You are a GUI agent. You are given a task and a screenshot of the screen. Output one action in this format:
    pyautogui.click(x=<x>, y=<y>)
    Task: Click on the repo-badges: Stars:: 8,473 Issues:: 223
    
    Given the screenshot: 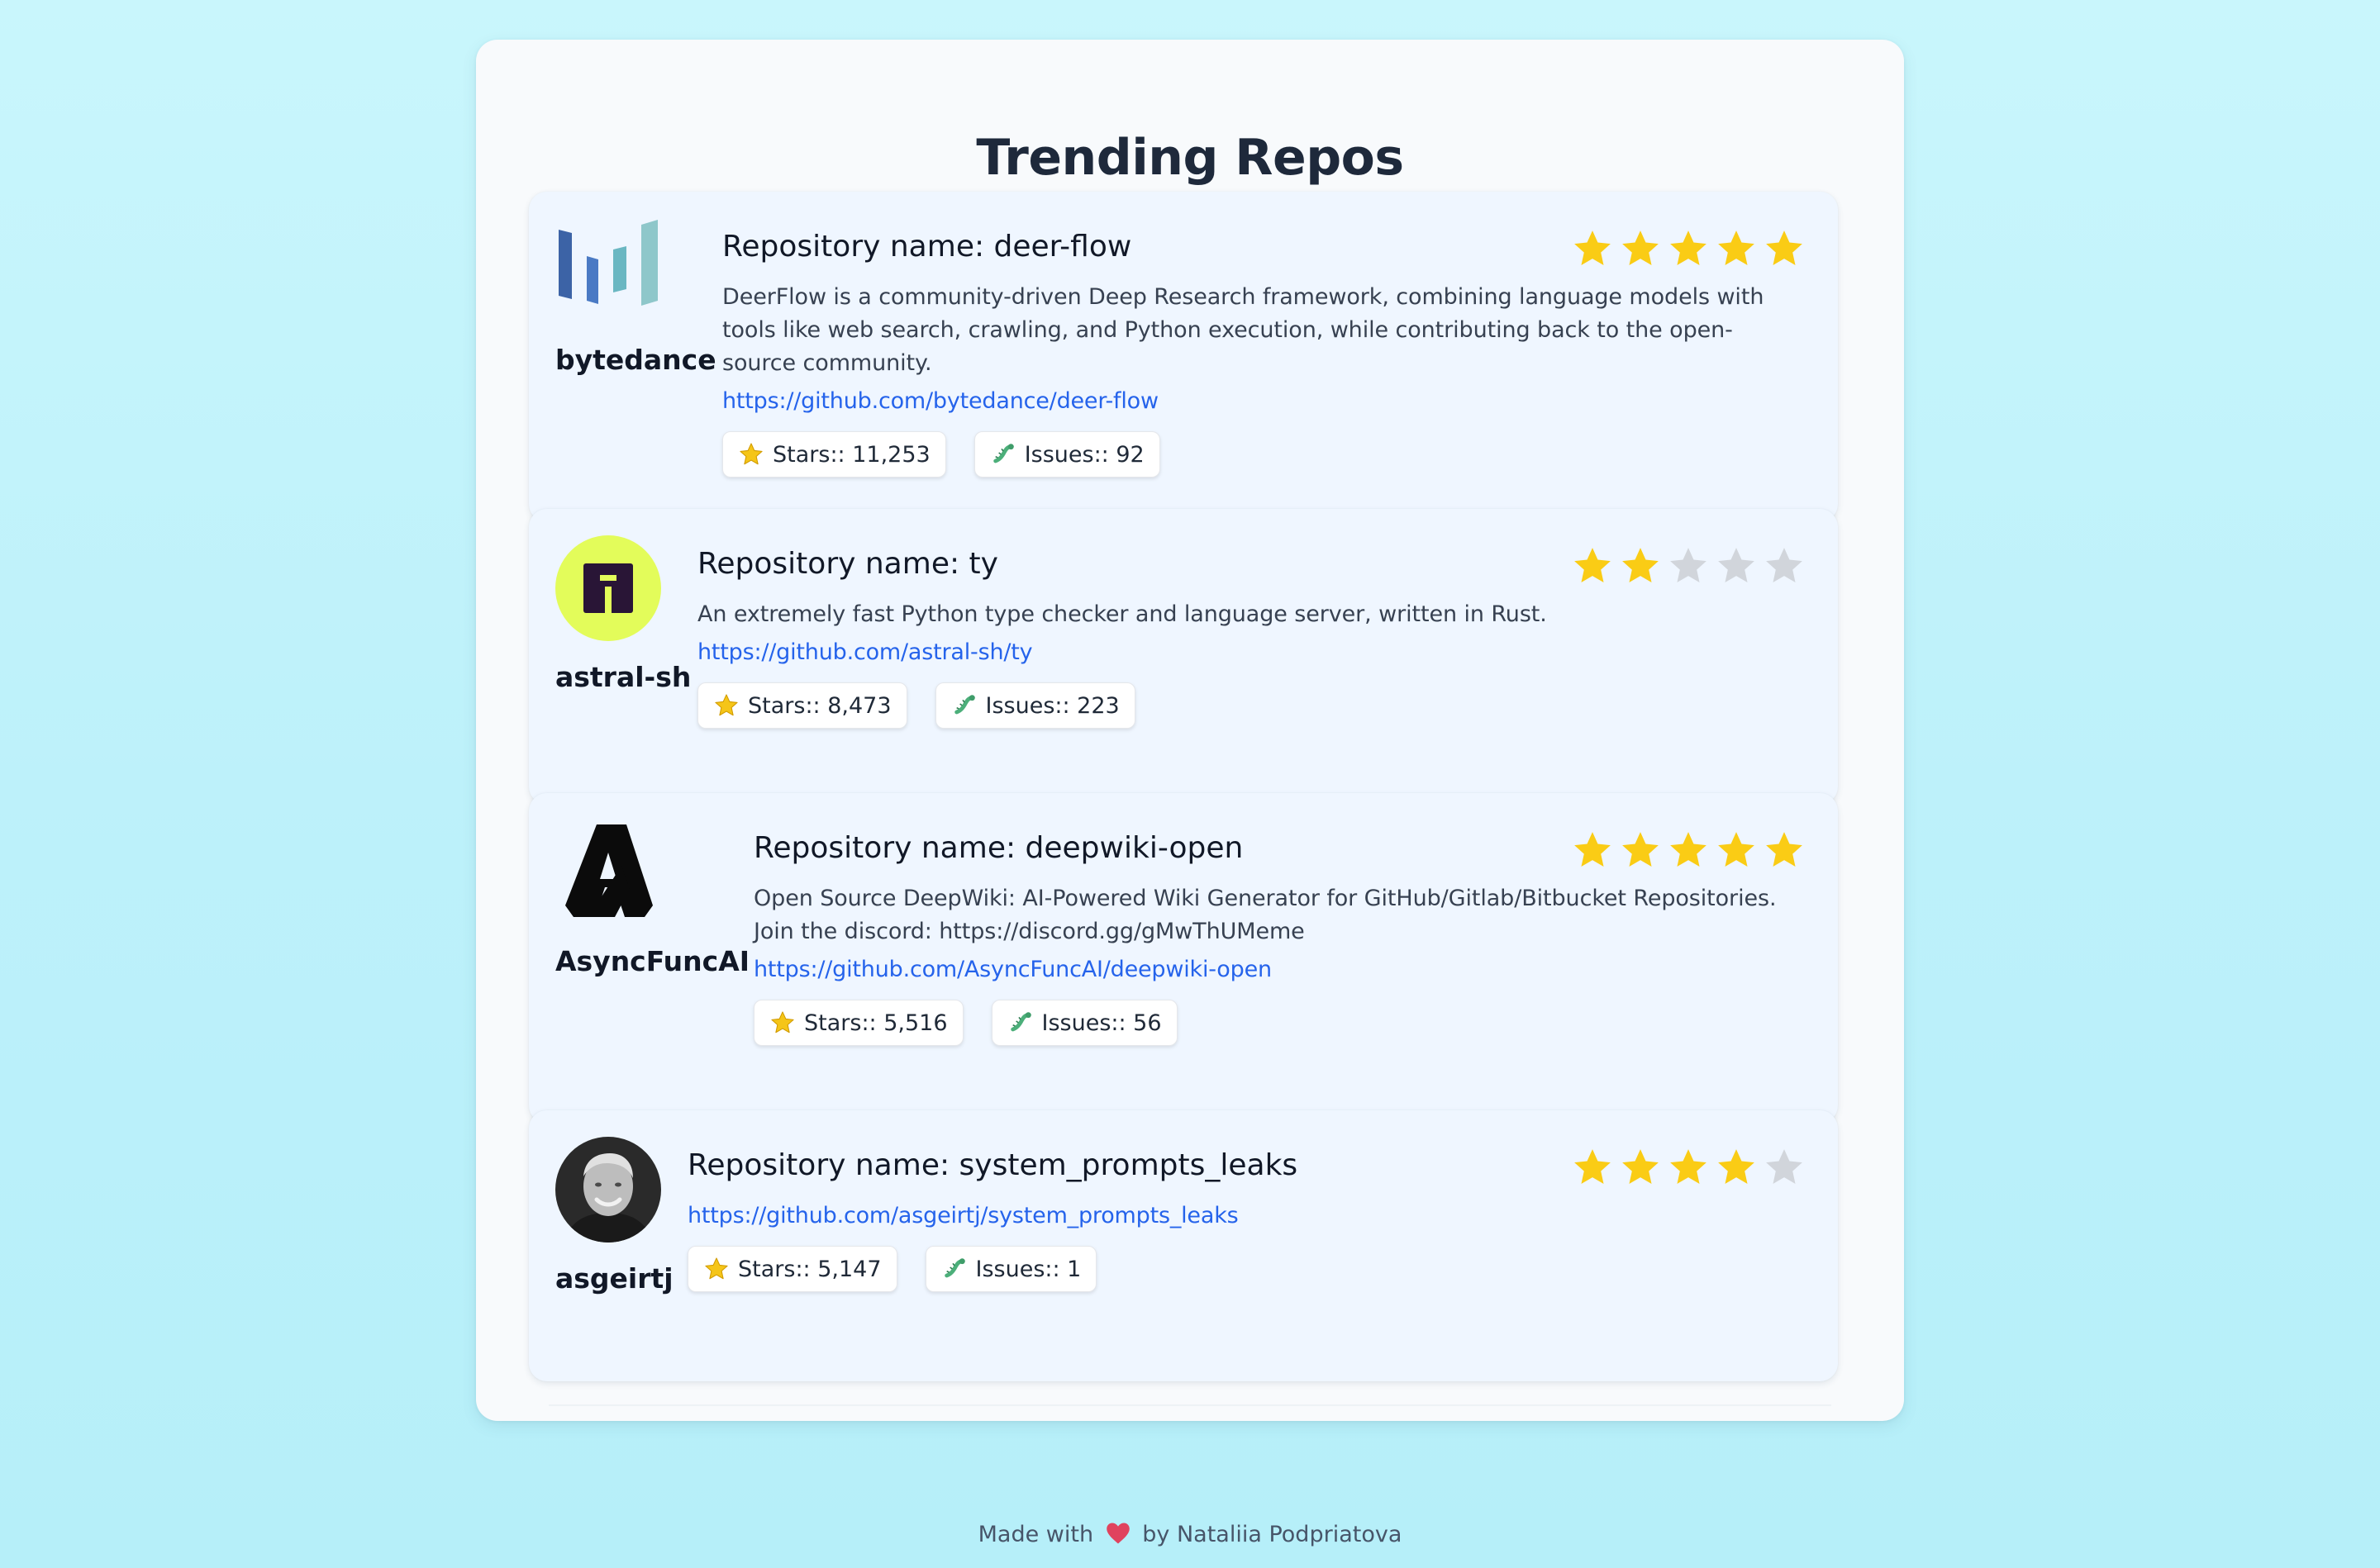 What is the action you would take?
    pyautogui.click(x=1251, y=706)
    